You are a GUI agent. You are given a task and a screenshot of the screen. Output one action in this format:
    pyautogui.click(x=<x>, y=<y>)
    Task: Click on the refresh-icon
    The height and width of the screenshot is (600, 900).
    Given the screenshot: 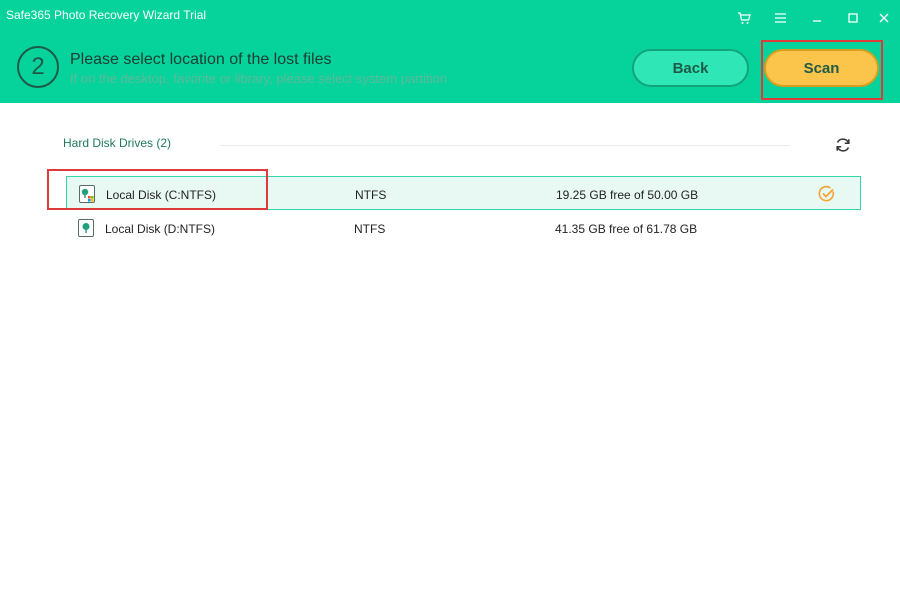 What is the action you would take?
    pyautogui.click(x=843, y=145)
    